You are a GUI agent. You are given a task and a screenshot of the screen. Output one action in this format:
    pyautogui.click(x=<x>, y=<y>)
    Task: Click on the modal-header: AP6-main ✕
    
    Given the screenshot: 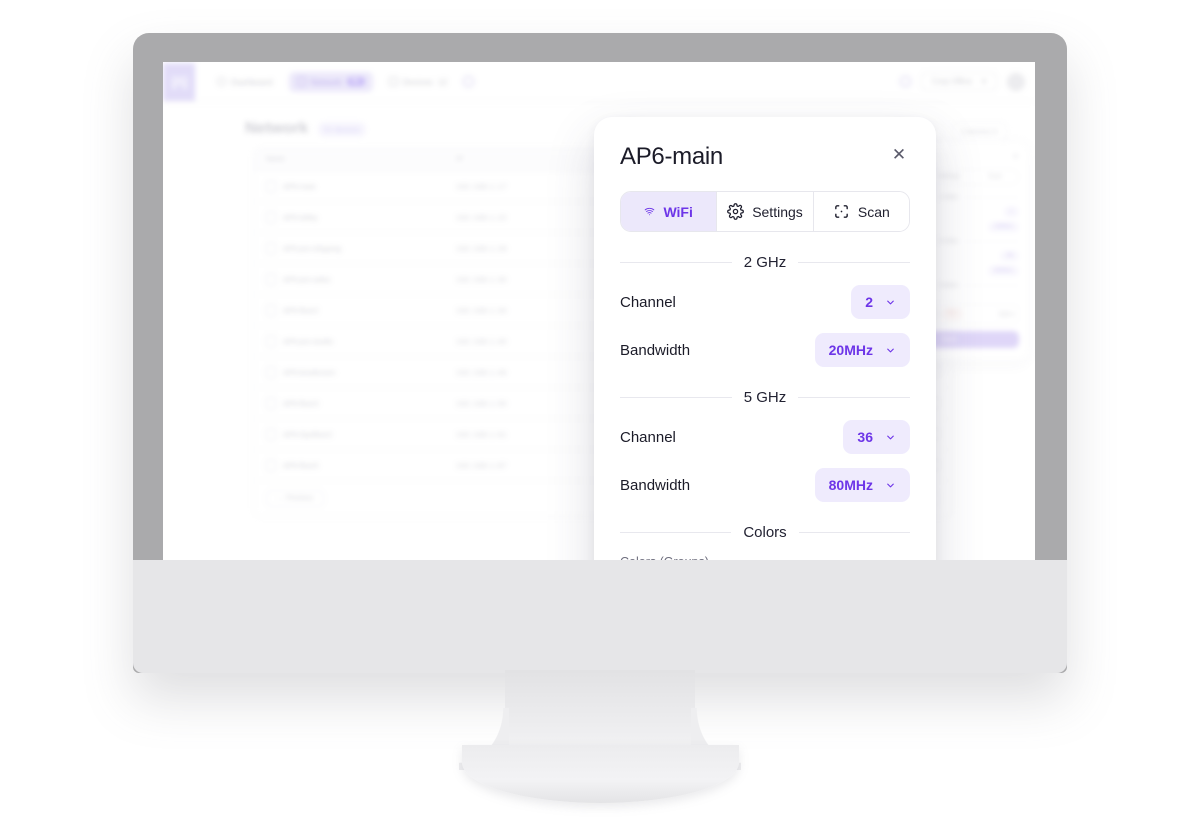 What is the action you would take?
    pyautogui.click(x=765, y=157)
    